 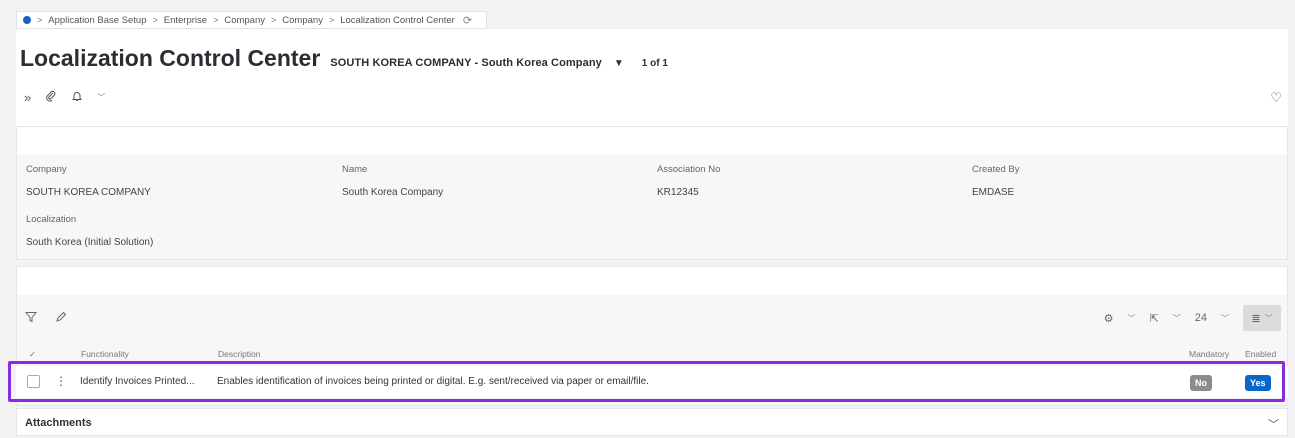 What do you see at coordinates (51, 97) in the screenshot?
I see `paperclip-icon` at bounding box center [51, 97].